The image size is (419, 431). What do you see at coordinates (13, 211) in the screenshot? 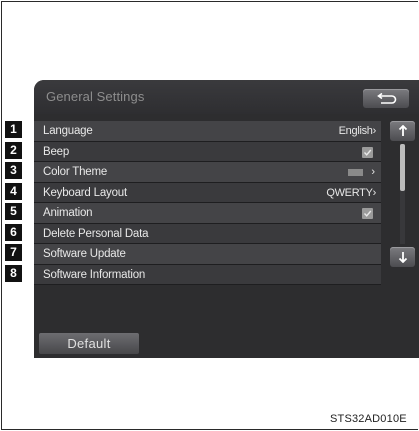
I see `callout-badge: 5` at bounding box center [13, 211].